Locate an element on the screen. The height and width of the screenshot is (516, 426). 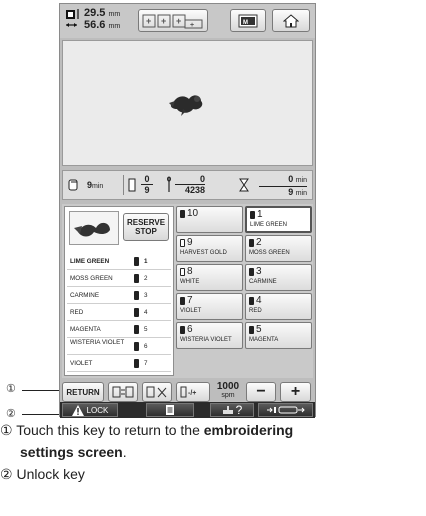
hourglass-icon is located at coordinates (244, 185).